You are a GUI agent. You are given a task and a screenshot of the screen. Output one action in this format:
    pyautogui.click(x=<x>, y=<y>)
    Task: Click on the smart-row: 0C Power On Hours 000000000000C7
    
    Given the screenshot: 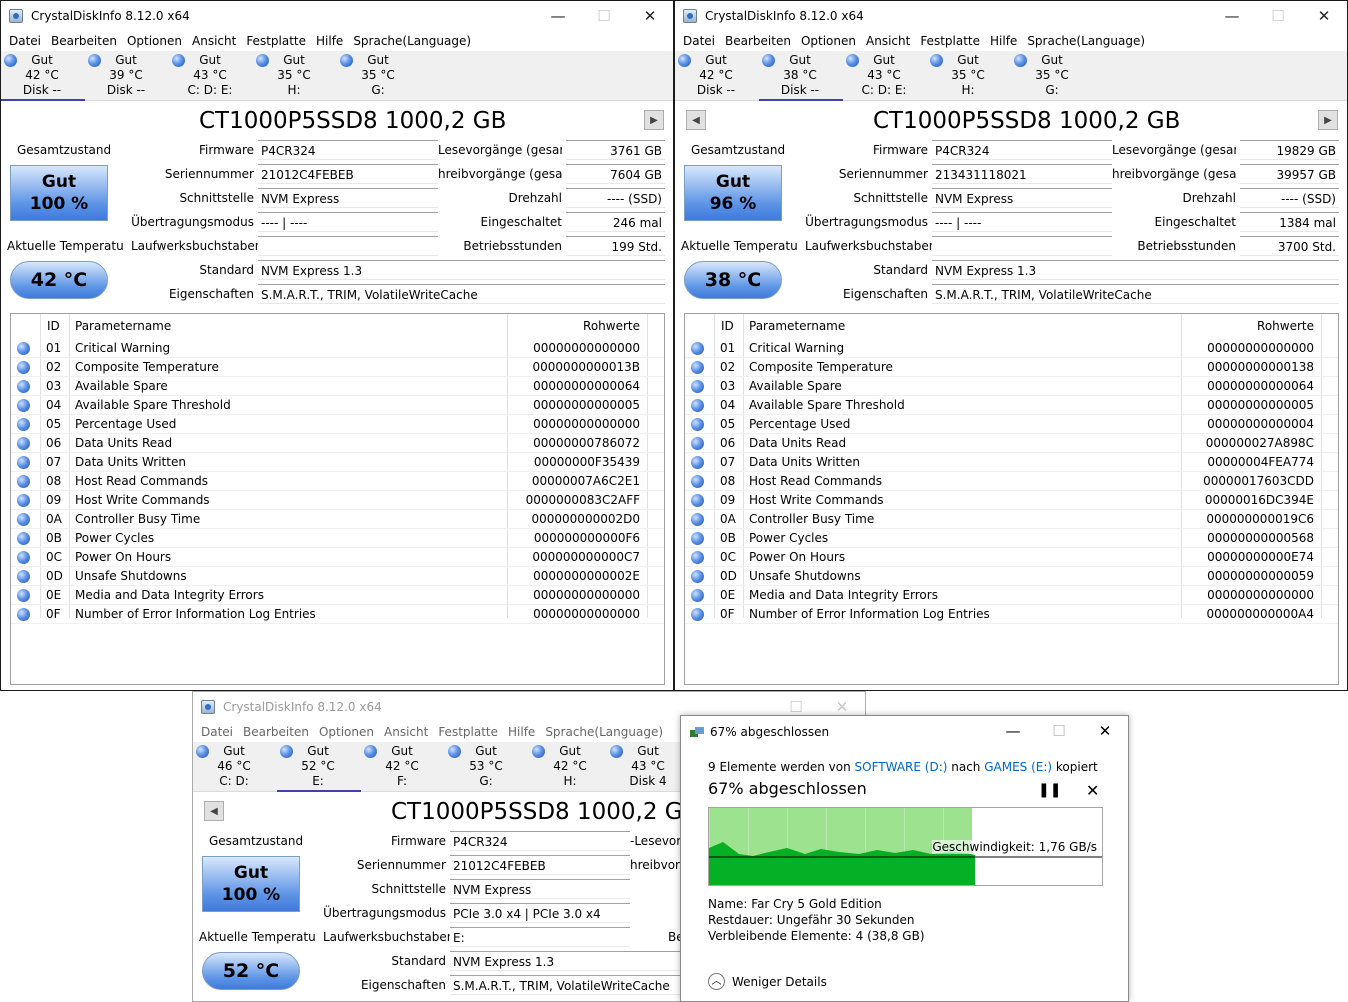 What is the action you would take?
    pyautogui.click(x=337, y=557)
    